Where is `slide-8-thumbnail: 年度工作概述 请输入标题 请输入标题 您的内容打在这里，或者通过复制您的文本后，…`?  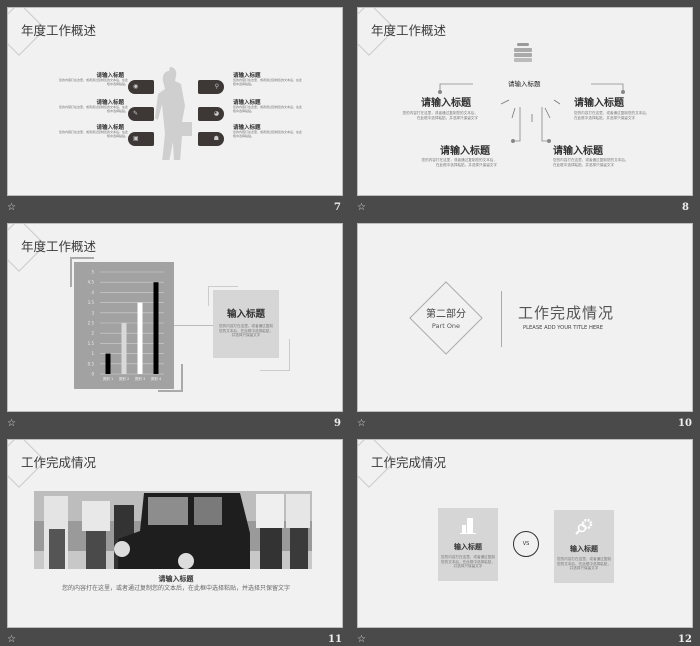
slide-8-thumbnail: 年度工作概述 请输入标题 请输入标题 您的内容打在这里，或者通过复制您的文本后，… is located at coordinates (525, 101).